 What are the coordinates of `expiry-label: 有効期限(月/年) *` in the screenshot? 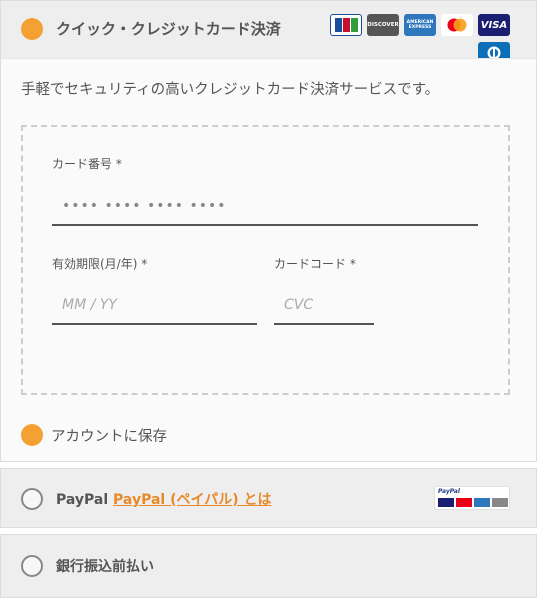 It's located at (100, 264).